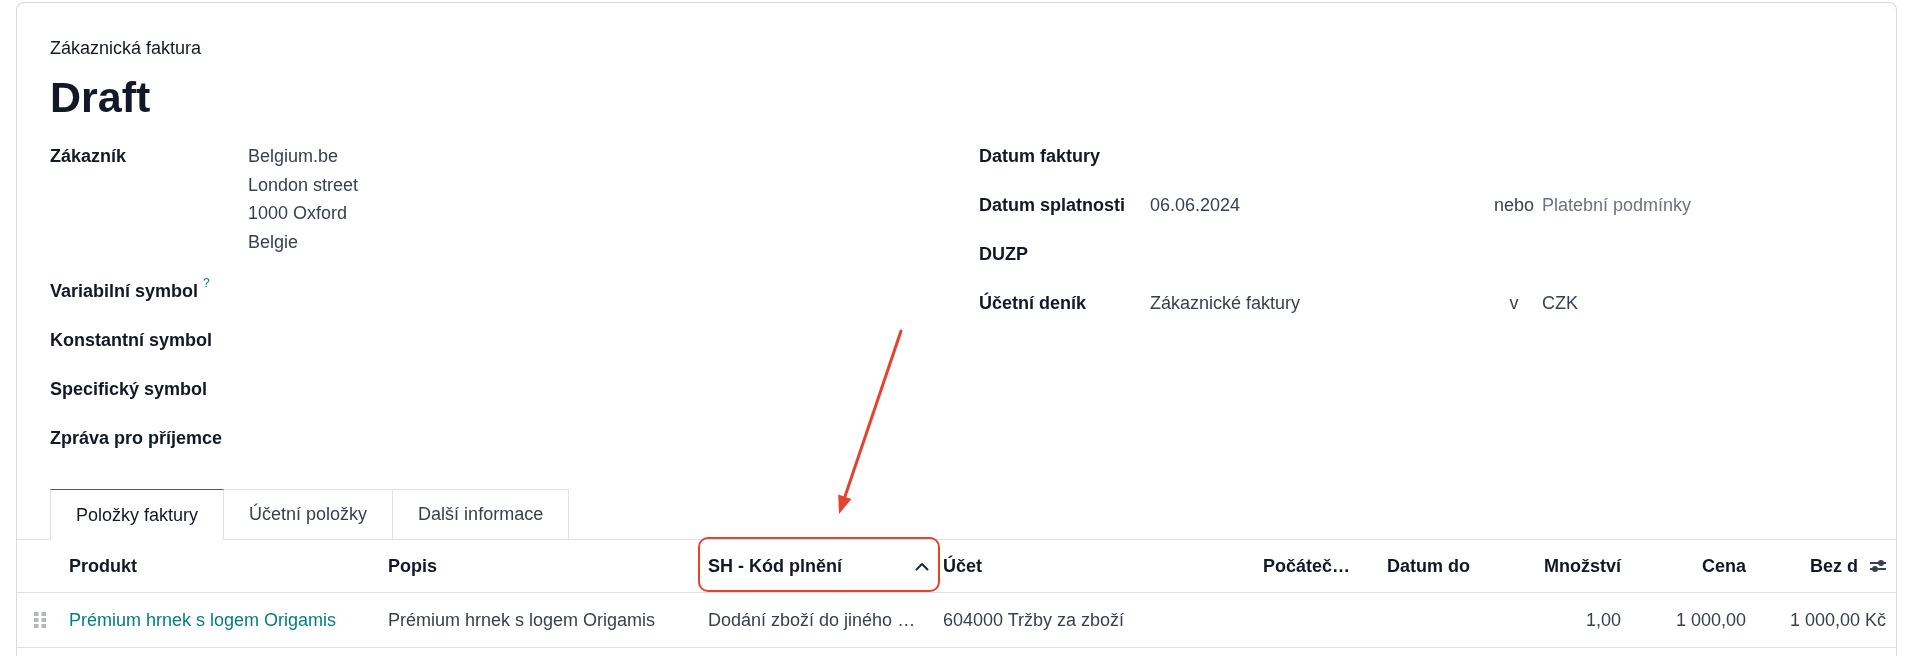 Image resolution: width=1920 pixels, height=656 pixels. What do you see at coordinates (962, 566) in the screenshot?
I see `column-header: Účet` at bounding box center [962, 566].